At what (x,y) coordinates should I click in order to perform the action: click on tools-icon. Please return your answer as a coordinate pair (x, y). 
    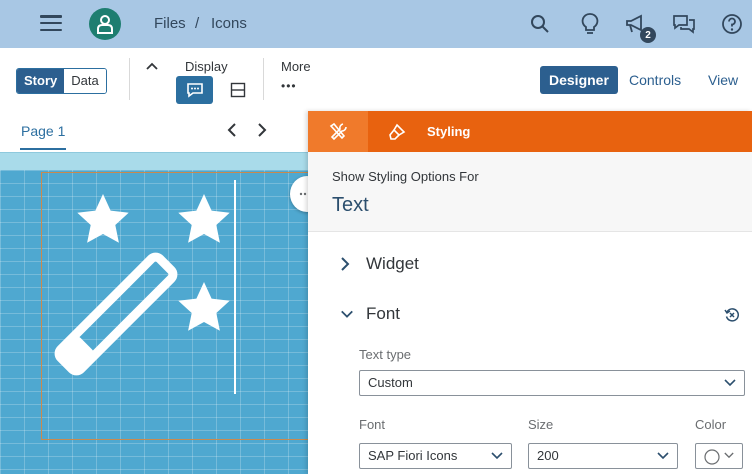
    Looking at the image, I should click on (338, 131).